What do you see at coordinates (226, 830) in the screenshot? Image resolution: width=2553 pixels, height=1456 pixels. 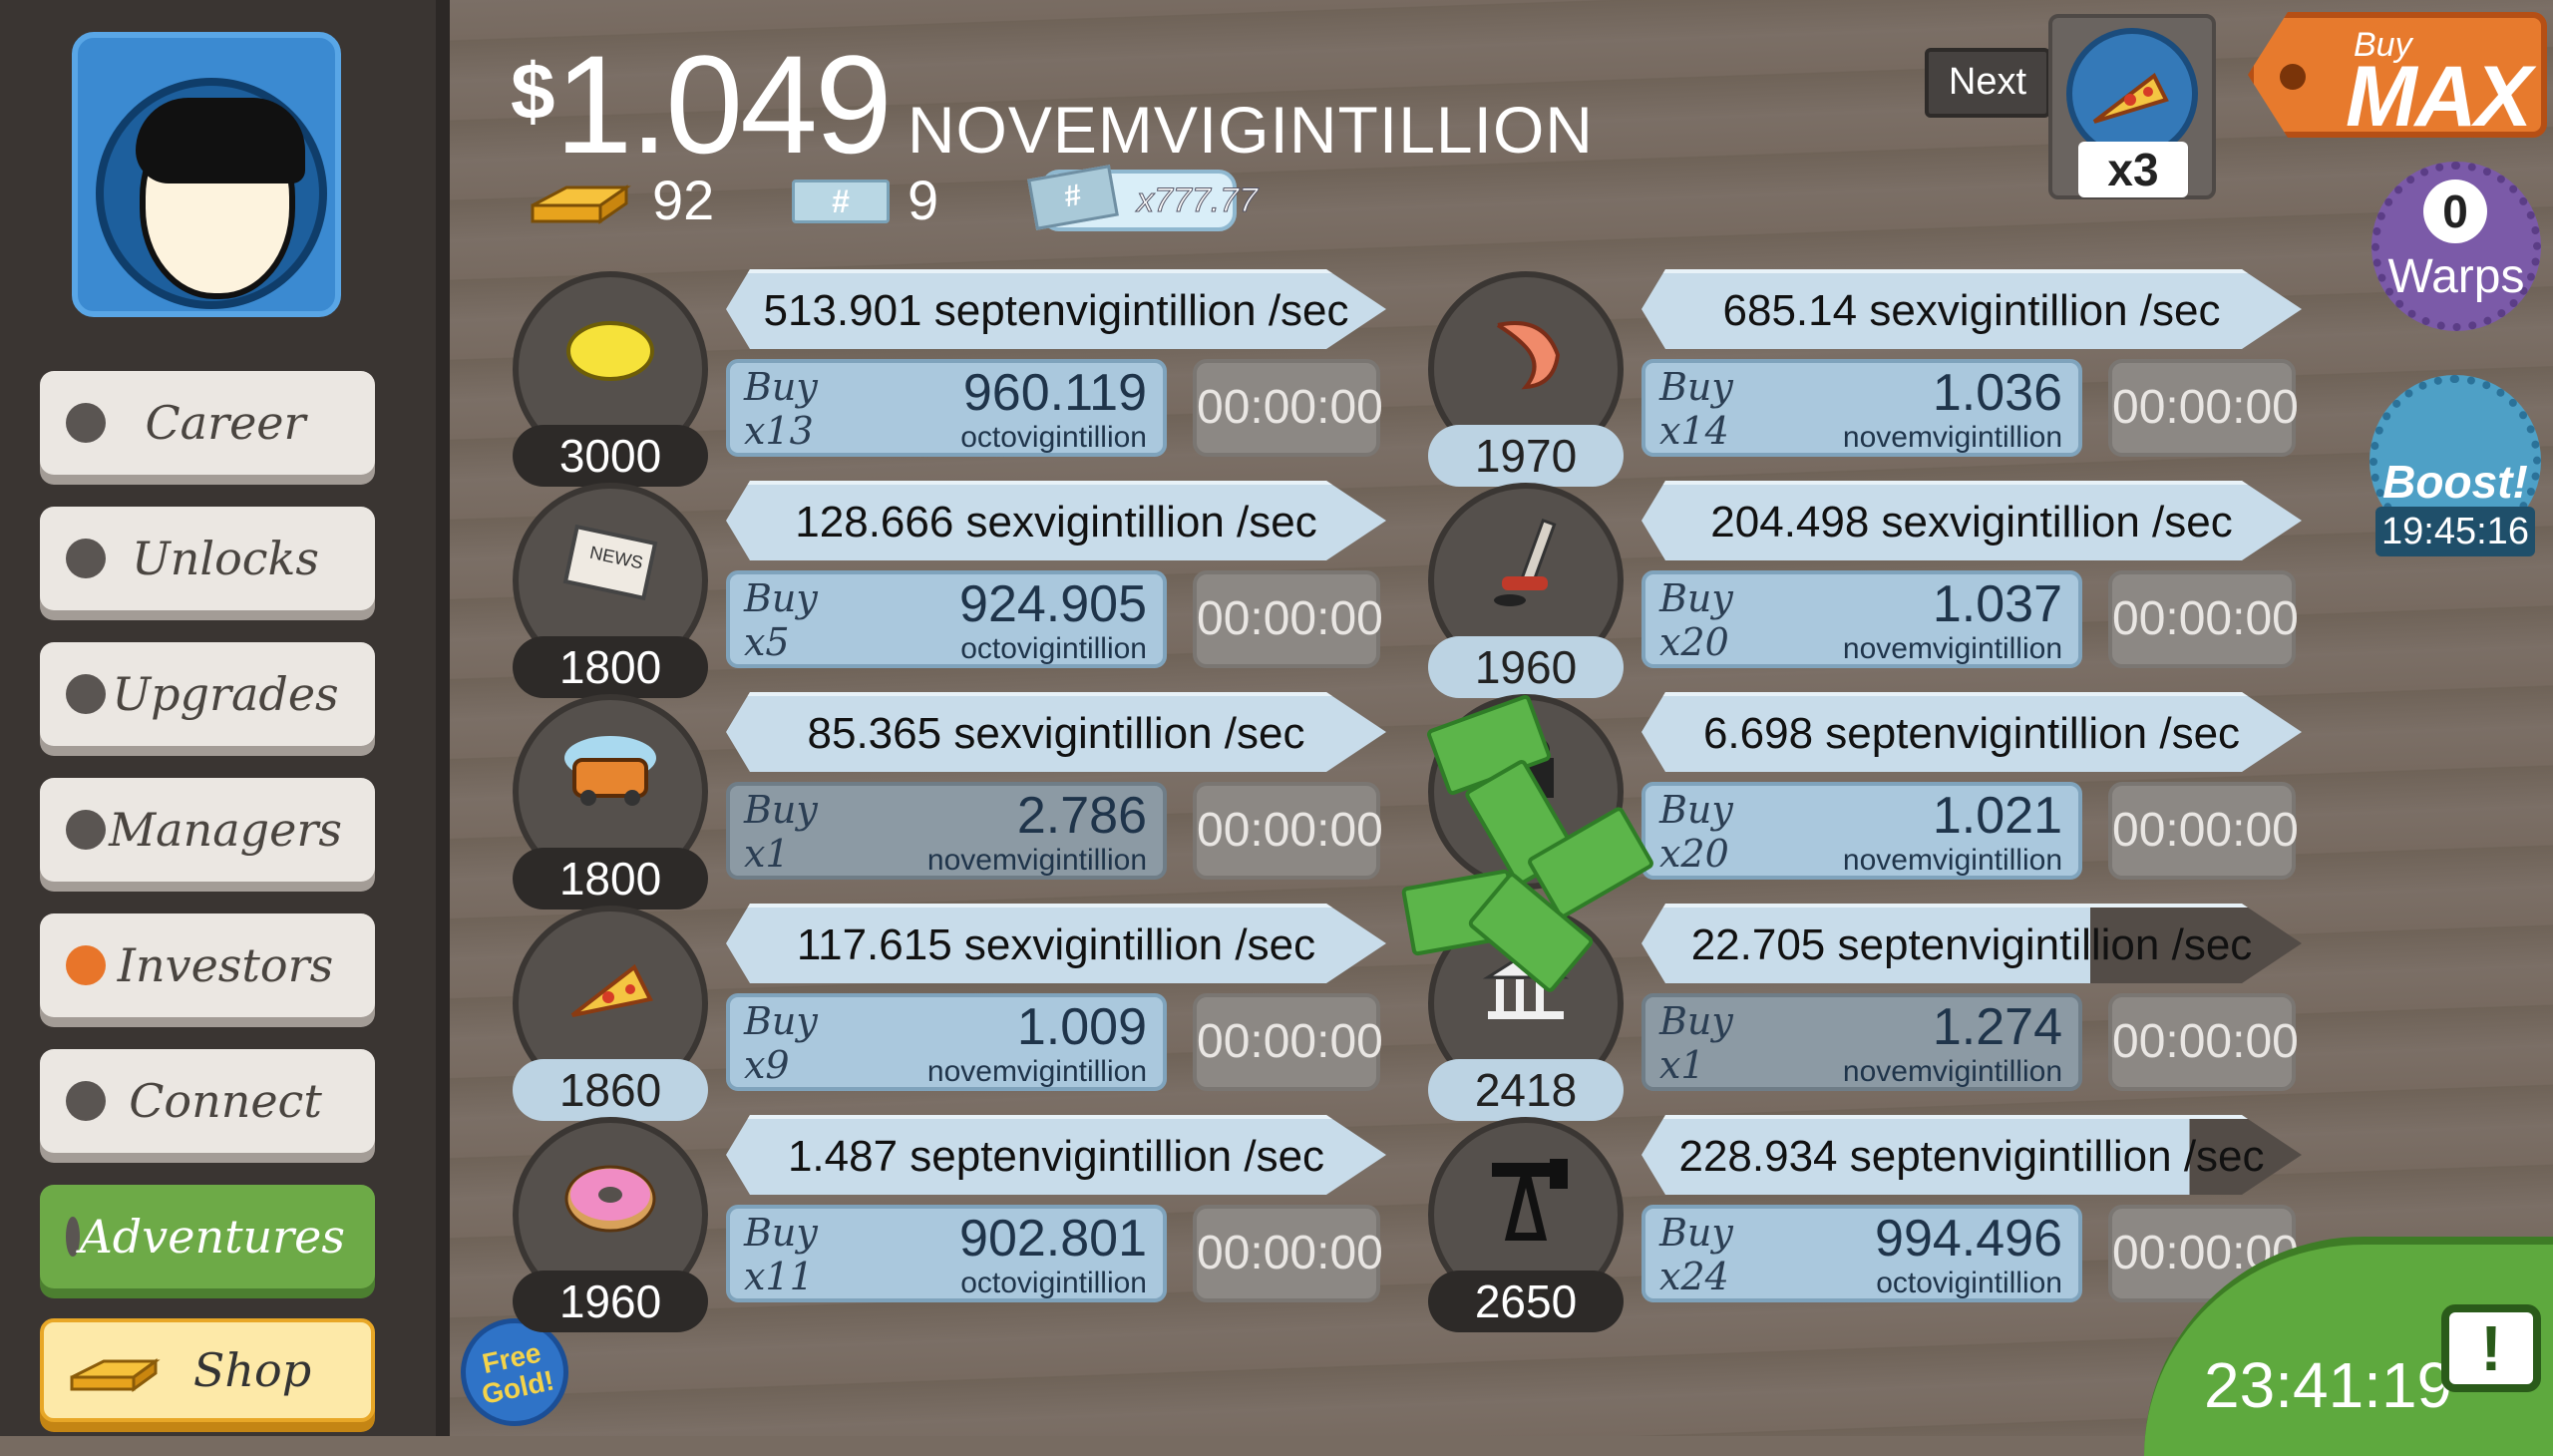 I see `nav-label: Managers` at bounding box center [226, 830].